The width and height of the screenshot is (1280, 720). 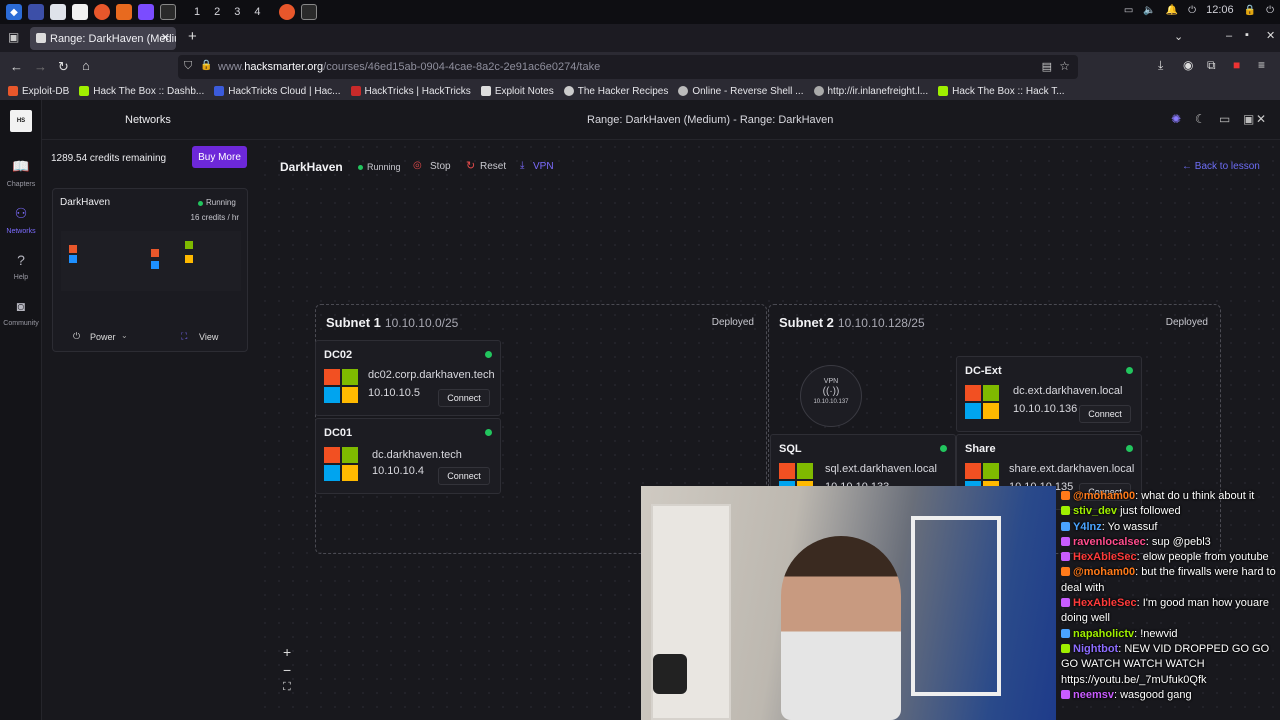 What do you see at coordinates (21, 173) in the screenshot?
I see `rail-item-chapters: 📖 Chapters` at bounding box center [21, 173].